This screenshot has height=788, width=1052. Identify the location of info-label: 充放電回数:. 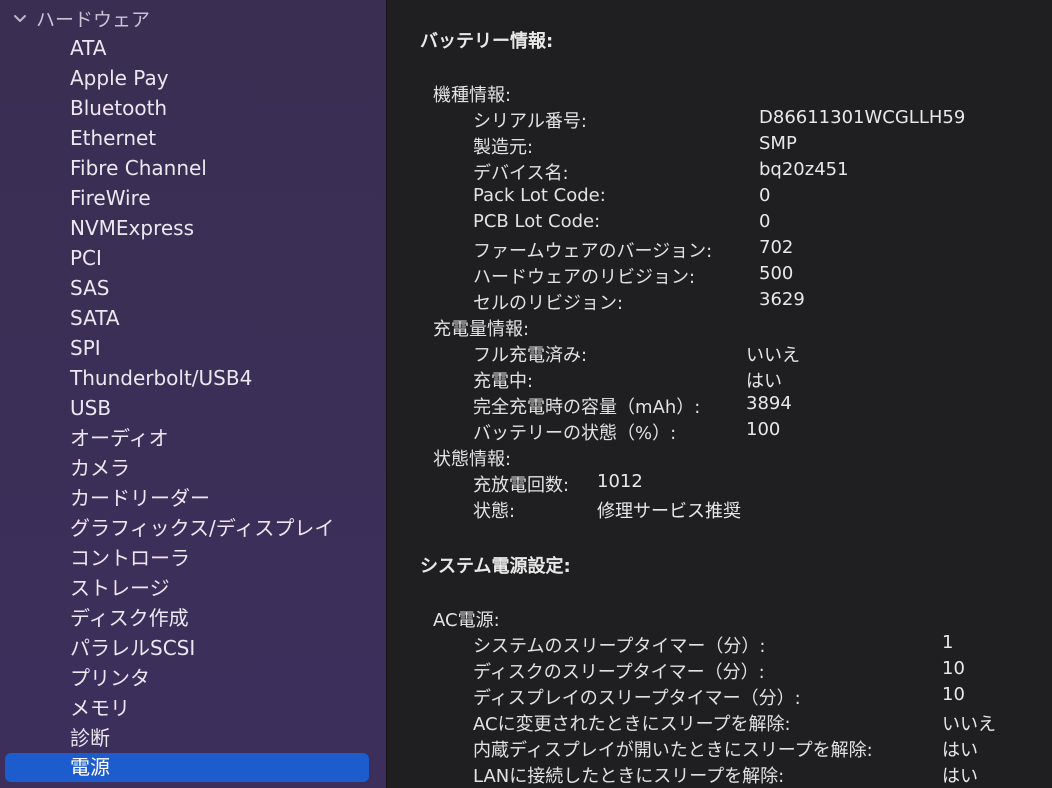
(521, 485).